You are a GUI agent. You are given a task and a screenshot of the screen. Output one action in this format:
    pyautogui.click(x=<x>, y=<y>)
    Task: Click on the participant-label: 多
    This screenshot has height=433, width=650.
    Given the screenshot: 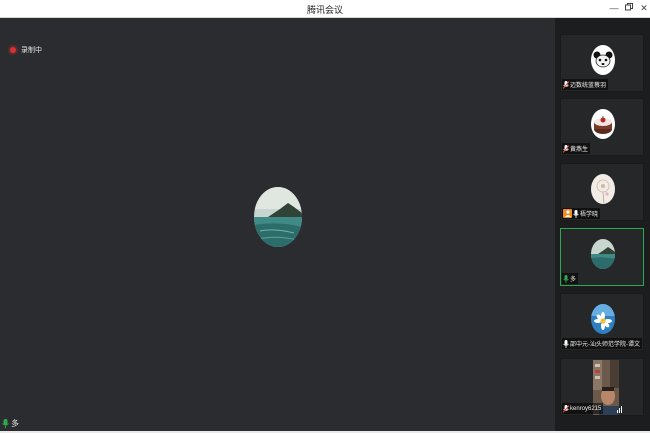 What is the action you would take?
    pyautogui.click(x=570, y=278)
    